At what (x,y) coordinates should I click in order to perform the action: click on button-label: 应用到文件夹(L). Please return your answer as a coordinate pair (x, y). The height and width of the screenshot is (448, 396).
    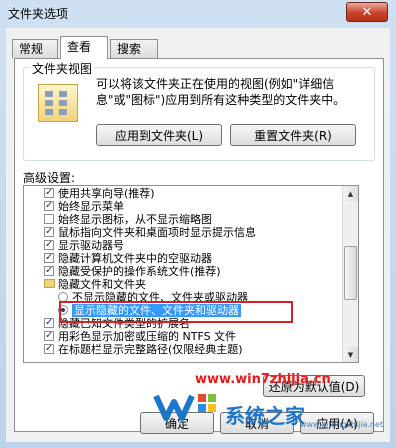
    Looking at the image, I should click on (159, 135).